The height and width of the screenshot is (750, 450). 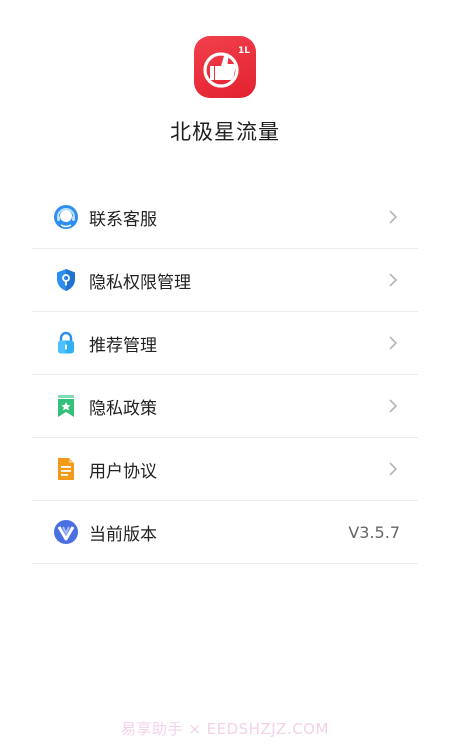 I want to click on document-icon, so click(x=66, y=469).